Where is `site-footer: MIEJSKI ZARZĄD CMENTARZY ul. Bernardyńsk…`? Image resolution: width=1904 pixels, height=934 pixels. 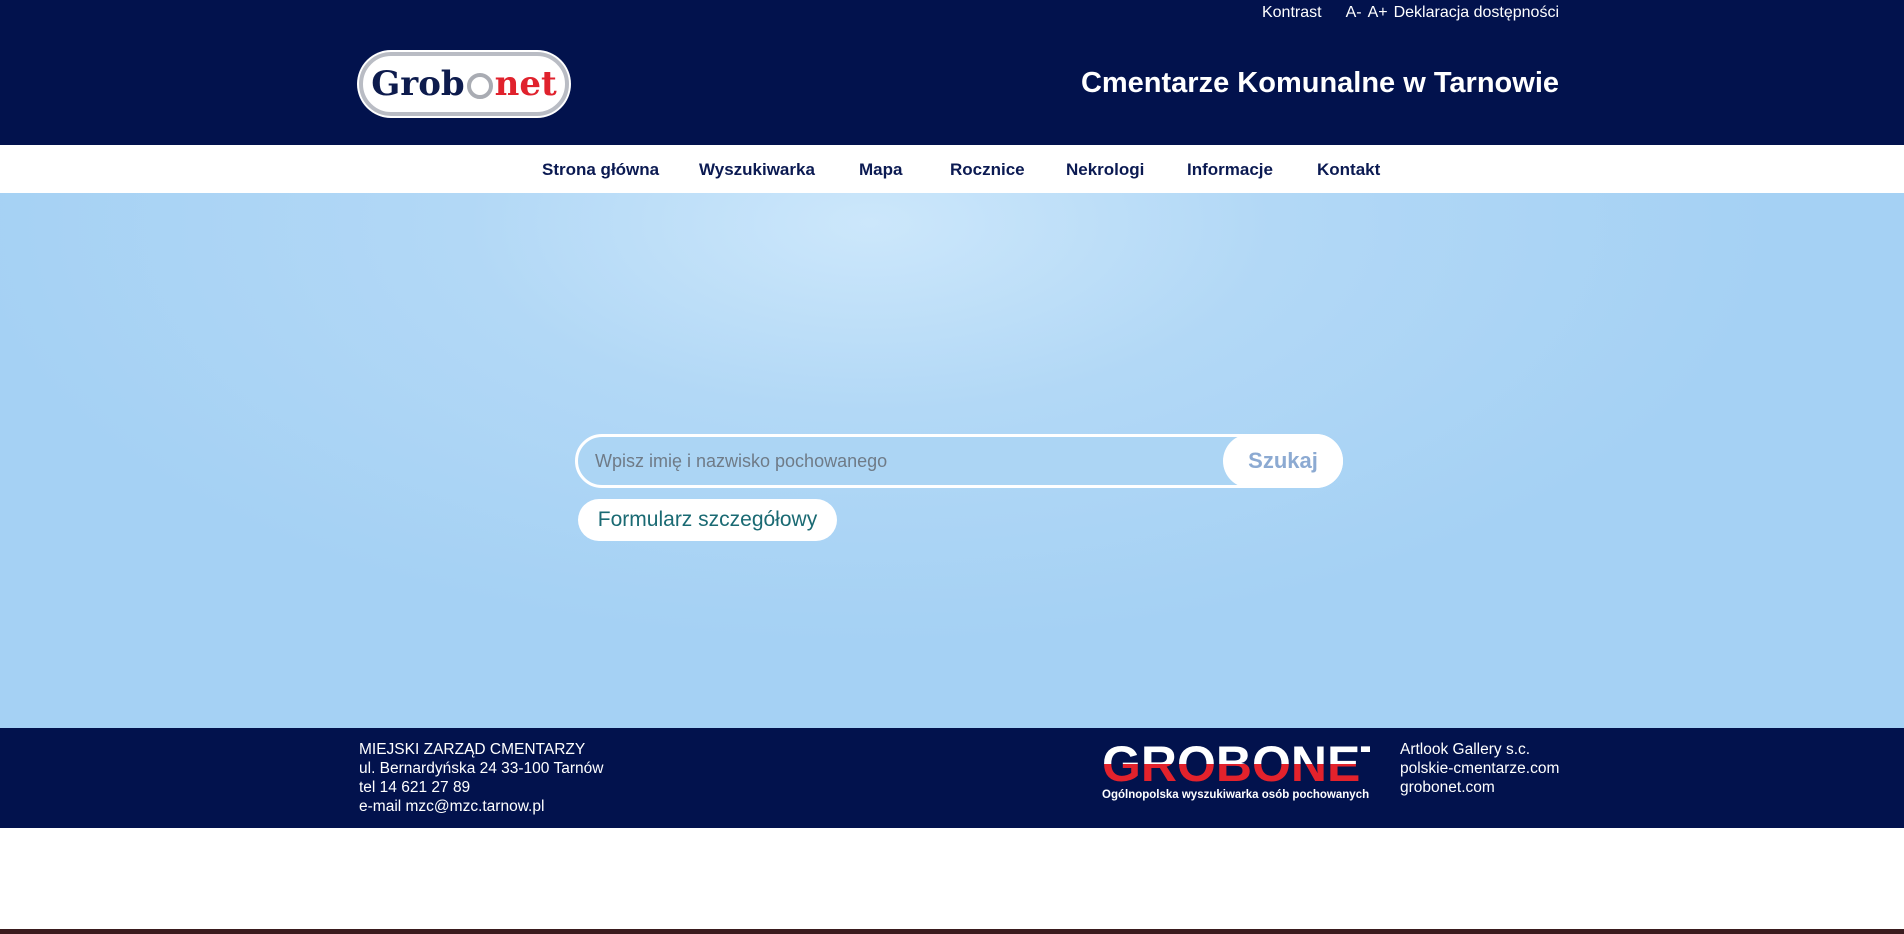
site-footer: MIEJSKI ZARZĄD CMENTARZY ul. Bernardyńsk… is located at coordinates (952, 778).